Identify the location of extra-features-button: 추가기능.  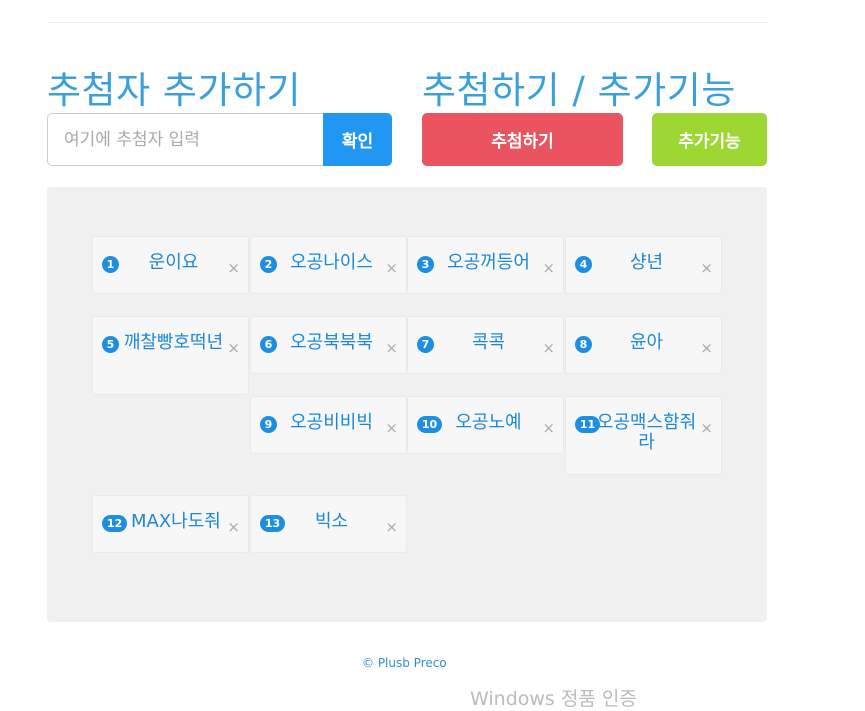
(709, 139).